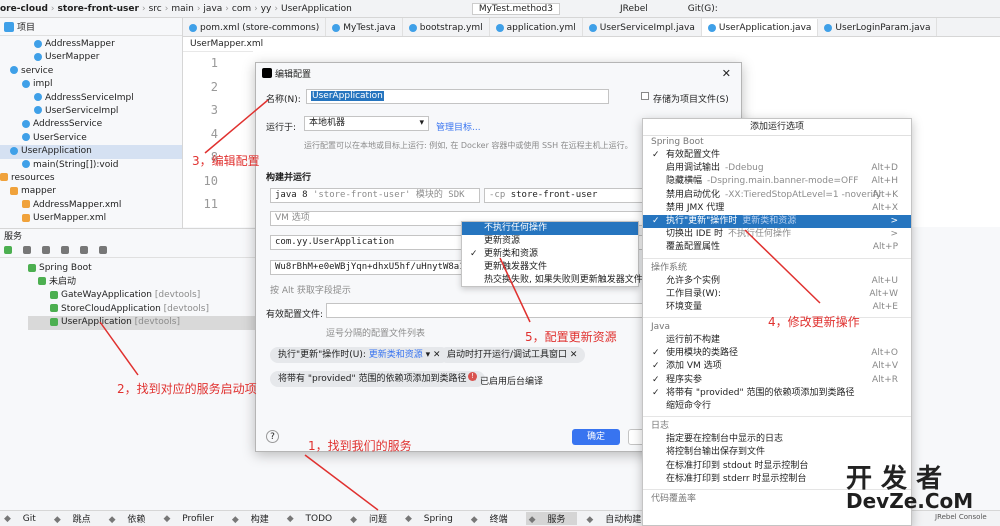 The width and height of the screenshot is (1000, 526). Describe the element at coordinates (814, 322) in the screenshot. I see `annotation-4: 4，修改更新操作` at that location.